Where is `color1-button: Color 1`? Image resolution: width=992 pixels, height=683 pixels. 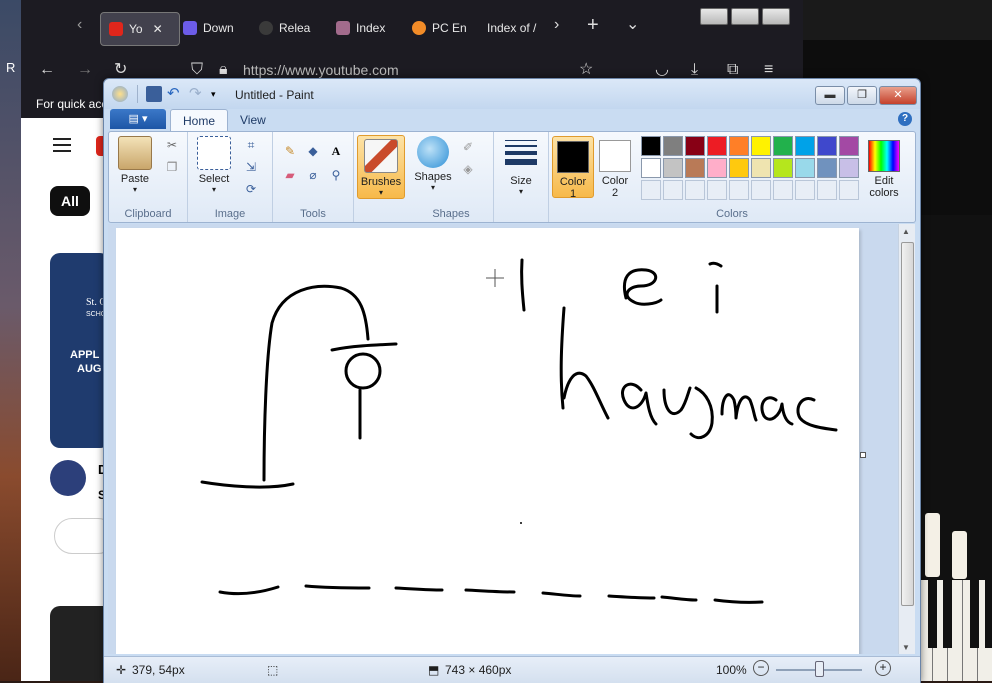 color1-button: Color 1 is located at coordinates (573, 168).